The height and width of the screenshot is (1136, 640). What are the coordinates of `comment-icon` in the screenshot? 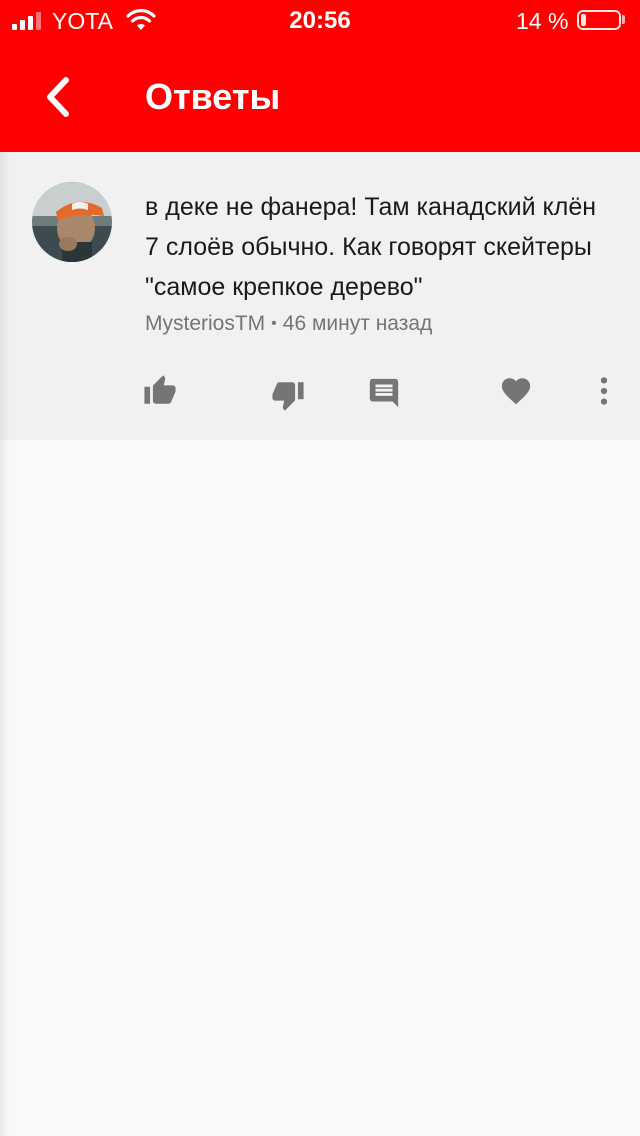 It's located at (384, 393).